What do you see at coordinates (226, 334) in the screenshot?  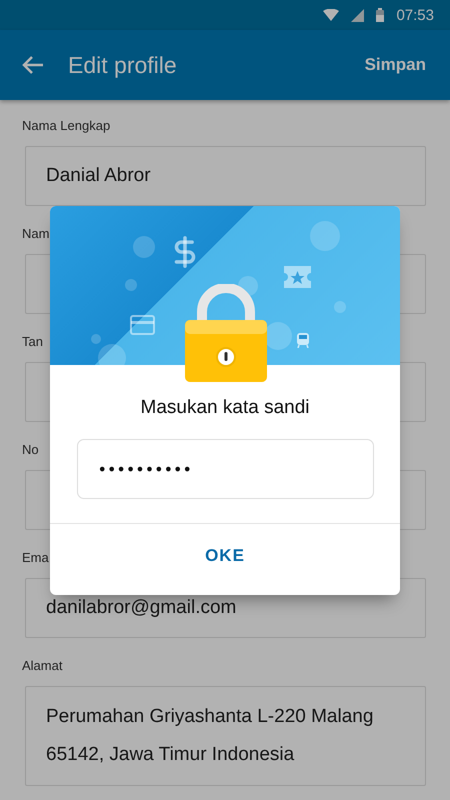 I see `padlock-icon` at bounding box center [226, 334].